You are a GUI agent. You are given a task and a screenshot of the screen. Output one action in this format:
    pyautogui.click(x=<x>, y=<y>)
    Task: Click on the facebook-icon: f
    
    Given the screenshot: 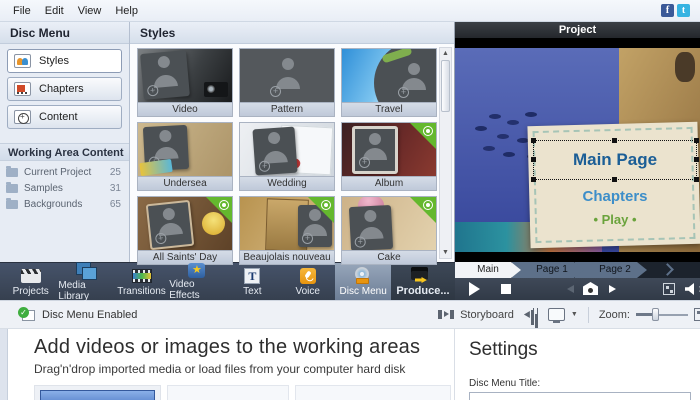 What is the action you would take?
    pyautogui.click(x=667, y=10)
    